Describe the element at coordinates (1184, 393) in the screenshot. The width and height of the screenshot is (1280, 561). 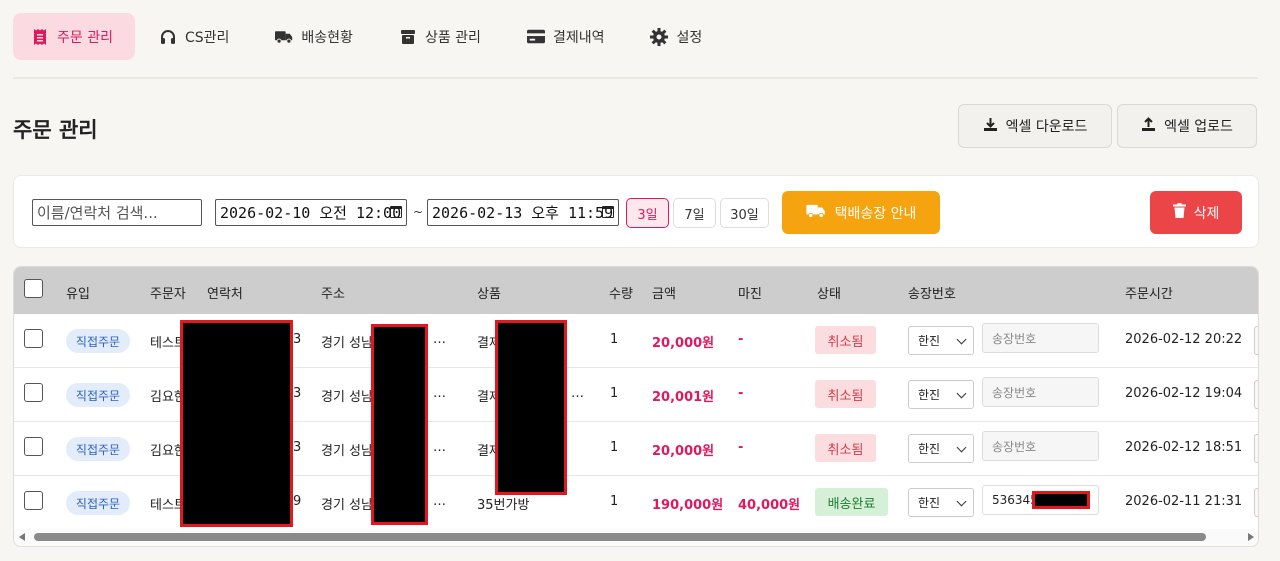
I see `order-time: 2026-02-12 19:04` at that location.